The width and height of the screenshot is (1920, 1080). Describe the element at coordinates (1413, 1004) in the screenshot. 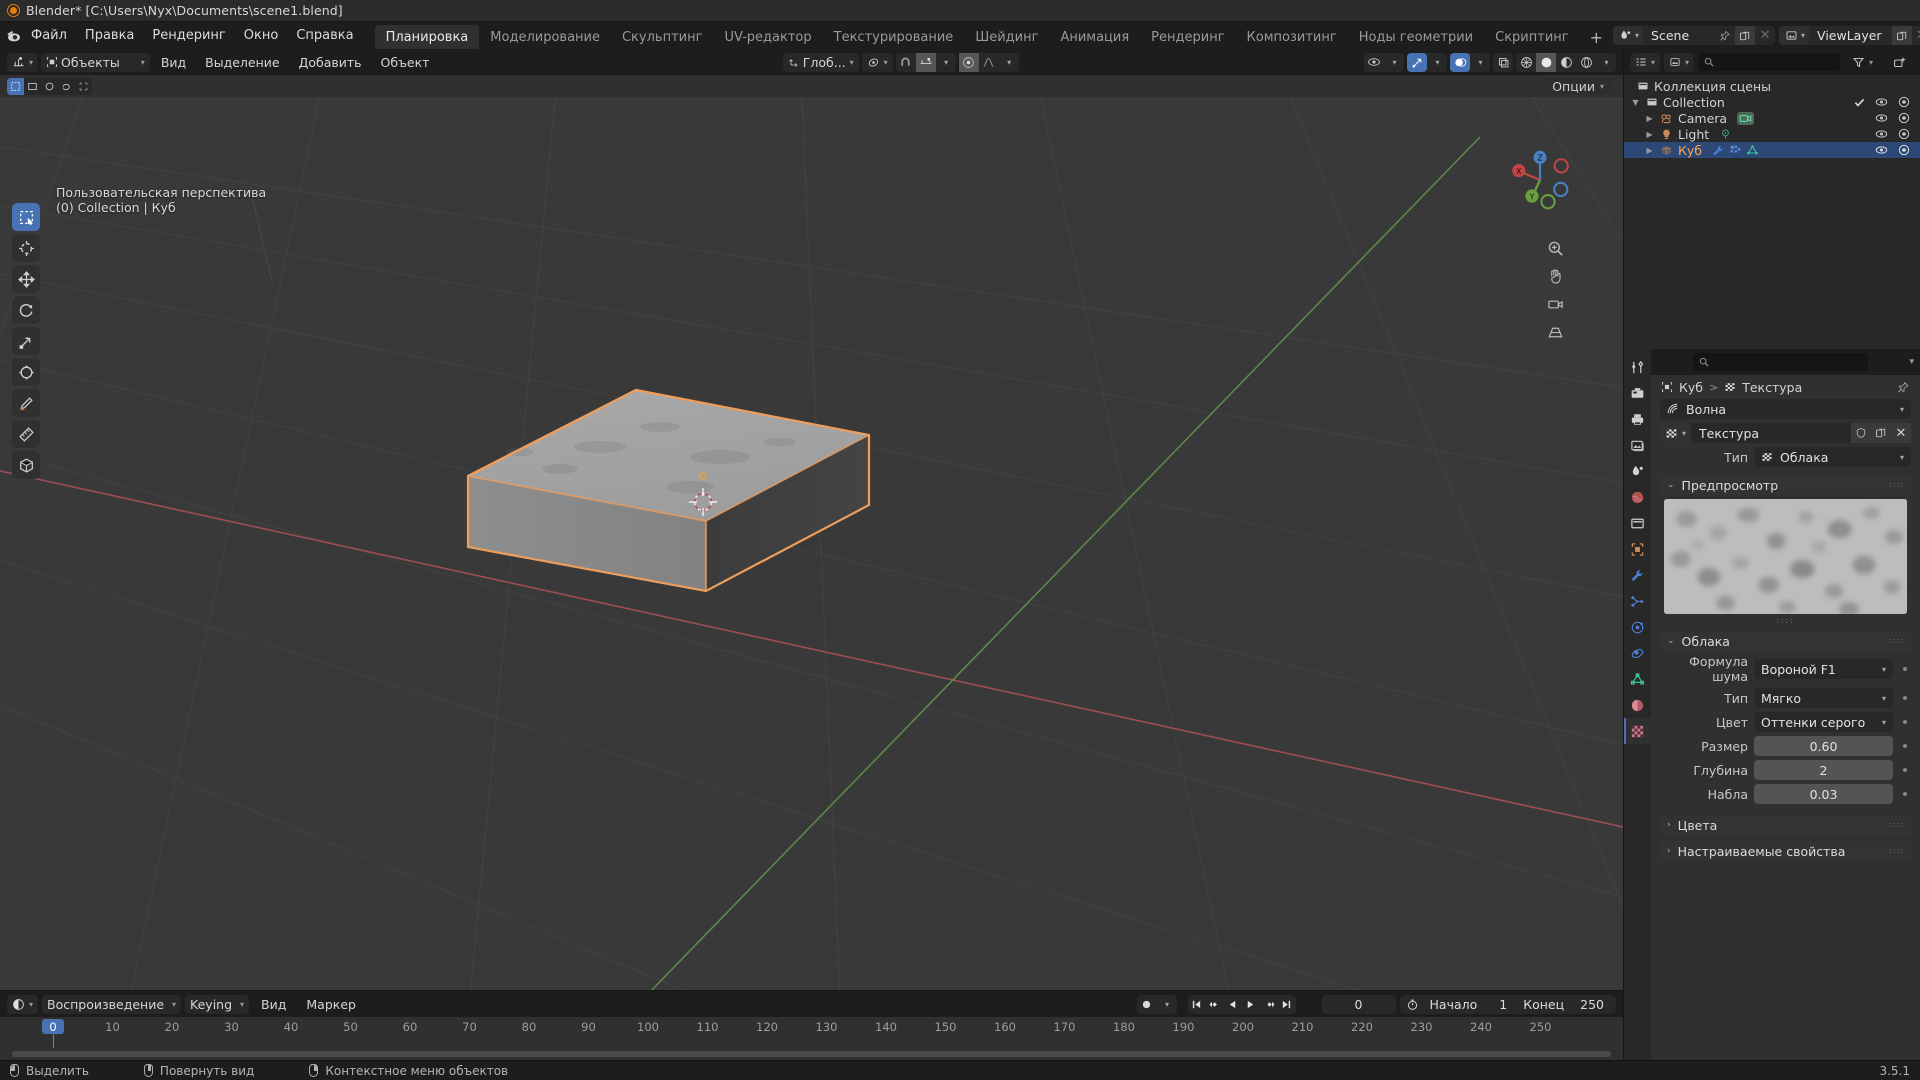

I see `use-preview-range-icon` at that location.